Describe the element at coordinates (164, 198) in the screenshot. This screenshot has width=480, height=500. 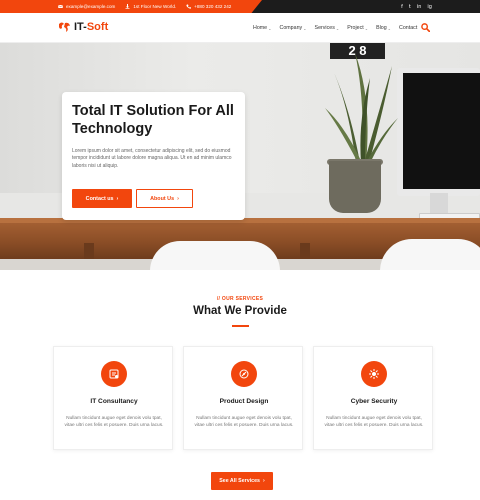
I see `about-us-button: About Us ›` at that location.